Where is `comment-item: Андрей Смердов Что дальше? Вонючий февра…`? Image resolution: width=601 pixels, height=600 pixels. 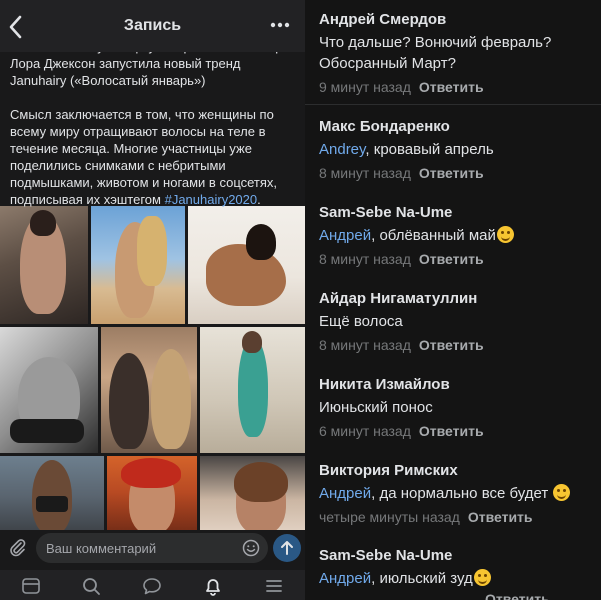
comment-item: Андрей Смердов Что дальше? Вонючий февра… is located at coordinates (460, 53).